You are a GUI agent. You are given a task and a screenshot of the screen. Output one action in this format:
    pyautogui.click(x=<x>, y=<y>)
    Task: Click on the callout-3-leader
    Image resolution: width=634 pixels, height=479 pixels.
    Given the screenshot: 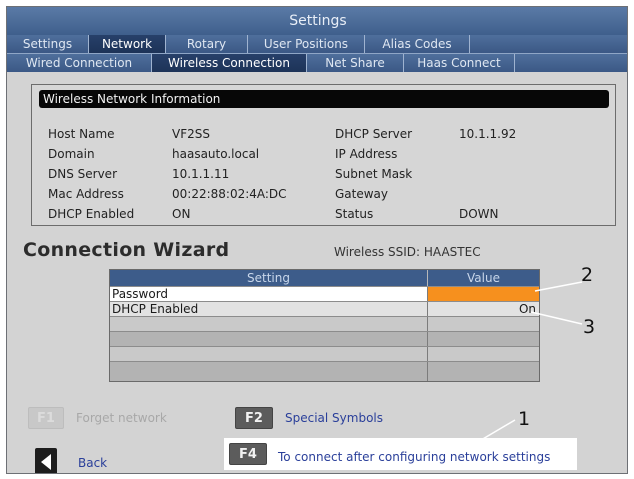 What is the action you would take?
    pyautogui.click(x=556, y=318)
    